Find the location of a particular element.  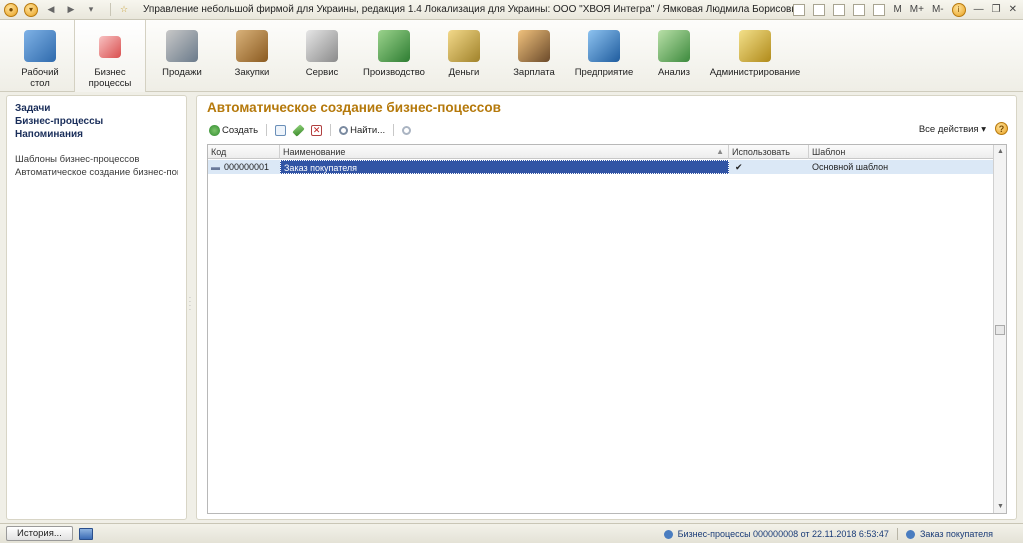

purchases-icon is located at coordinates (252, 46).